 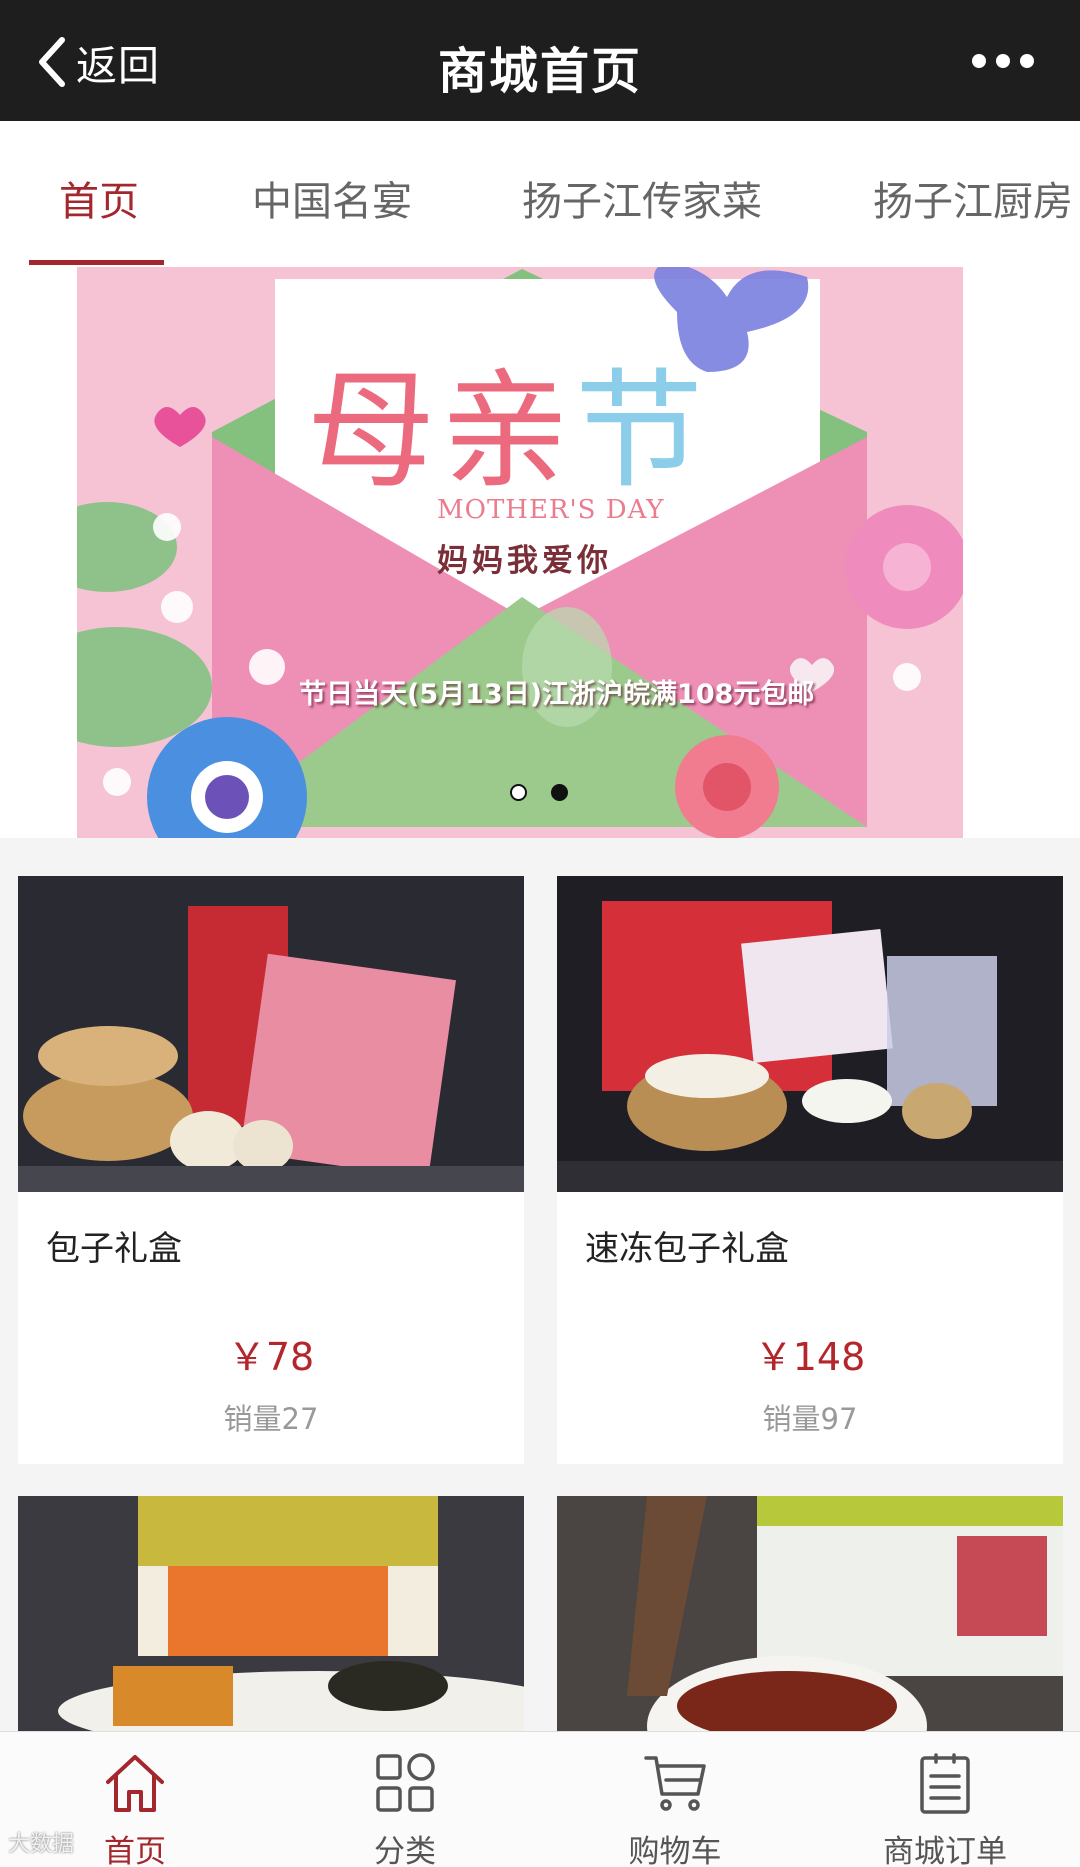 I want to click on banner-subtitle-en: MOTHER'S DAY, so click(x=551, y=510).